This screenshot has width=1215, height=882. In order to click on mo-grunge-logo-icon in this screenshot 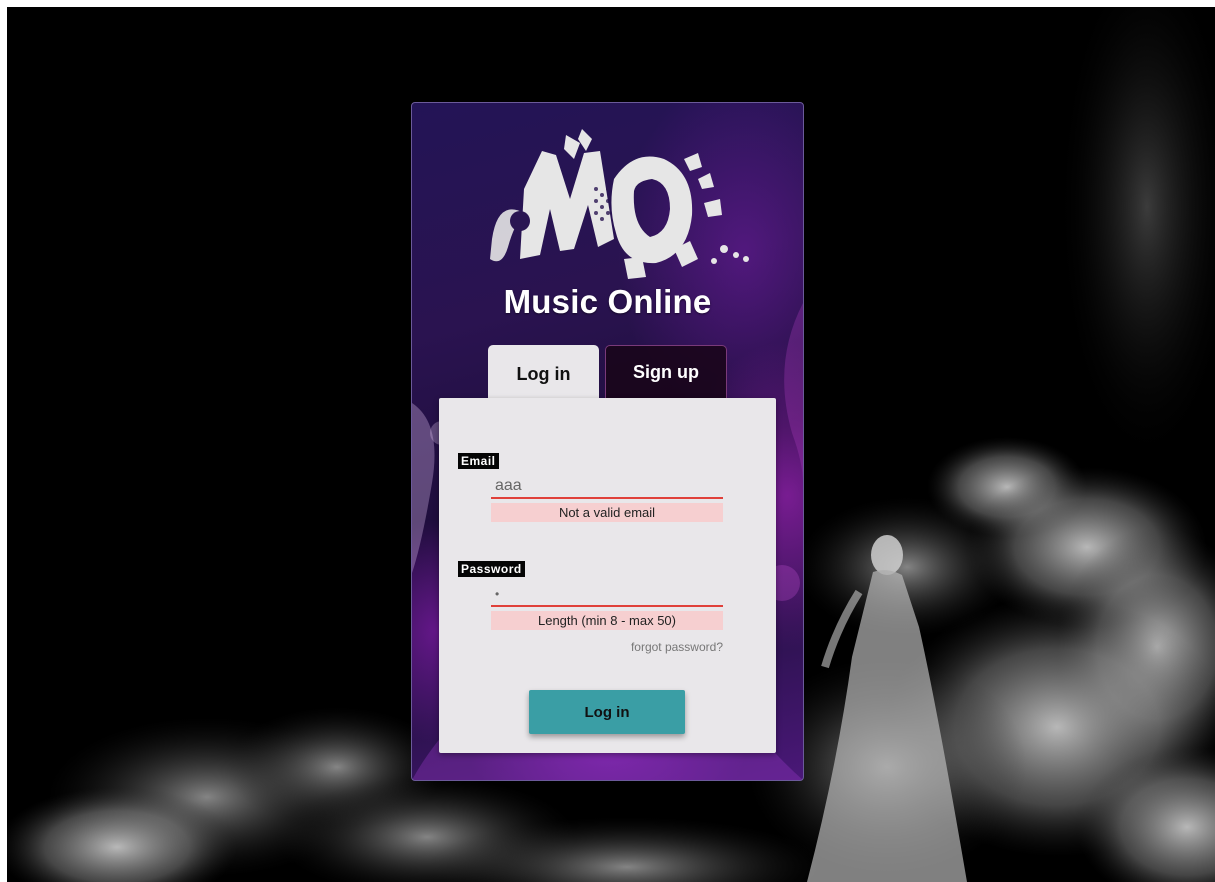, I will do `click(619, 204)`.